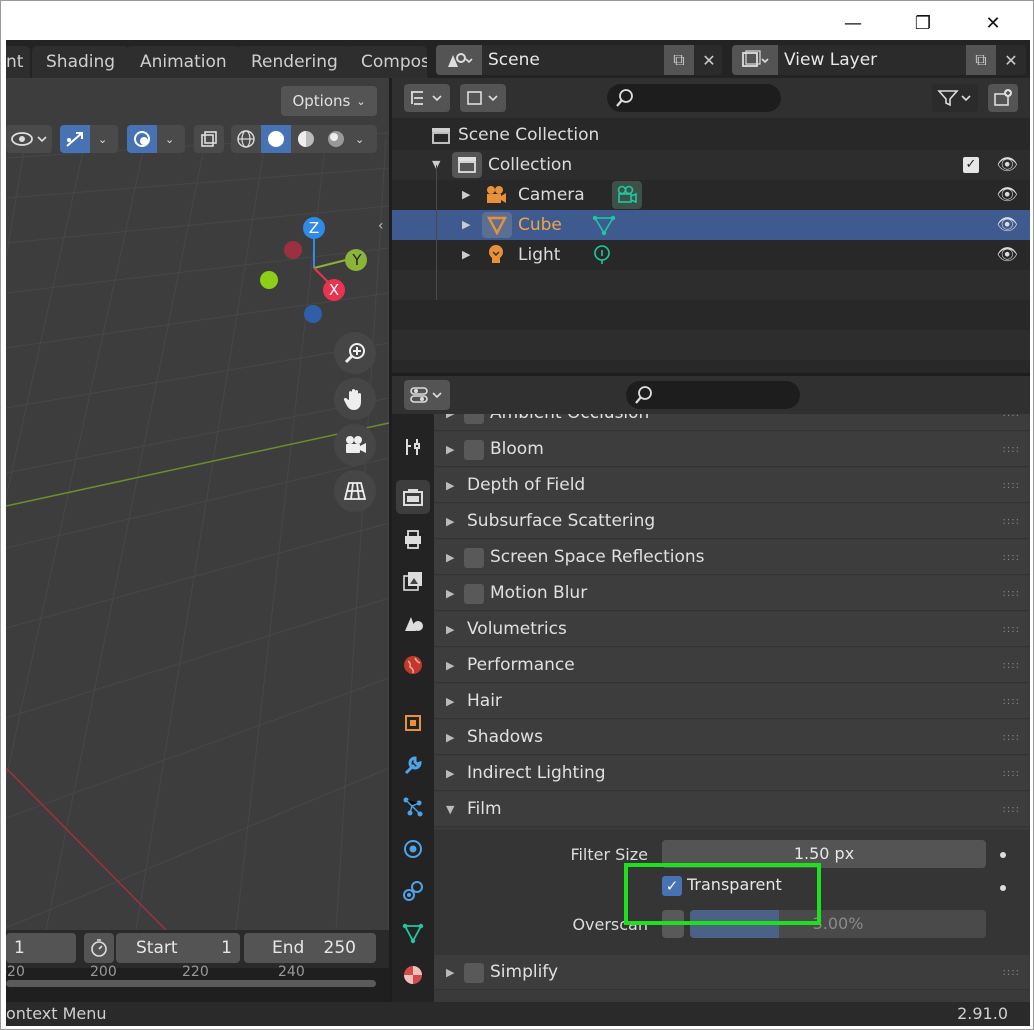 Image resolution: width=1034 pixels, height=1030 pixels. I want to click on end-frame-field: End 250, so click(310, 948).